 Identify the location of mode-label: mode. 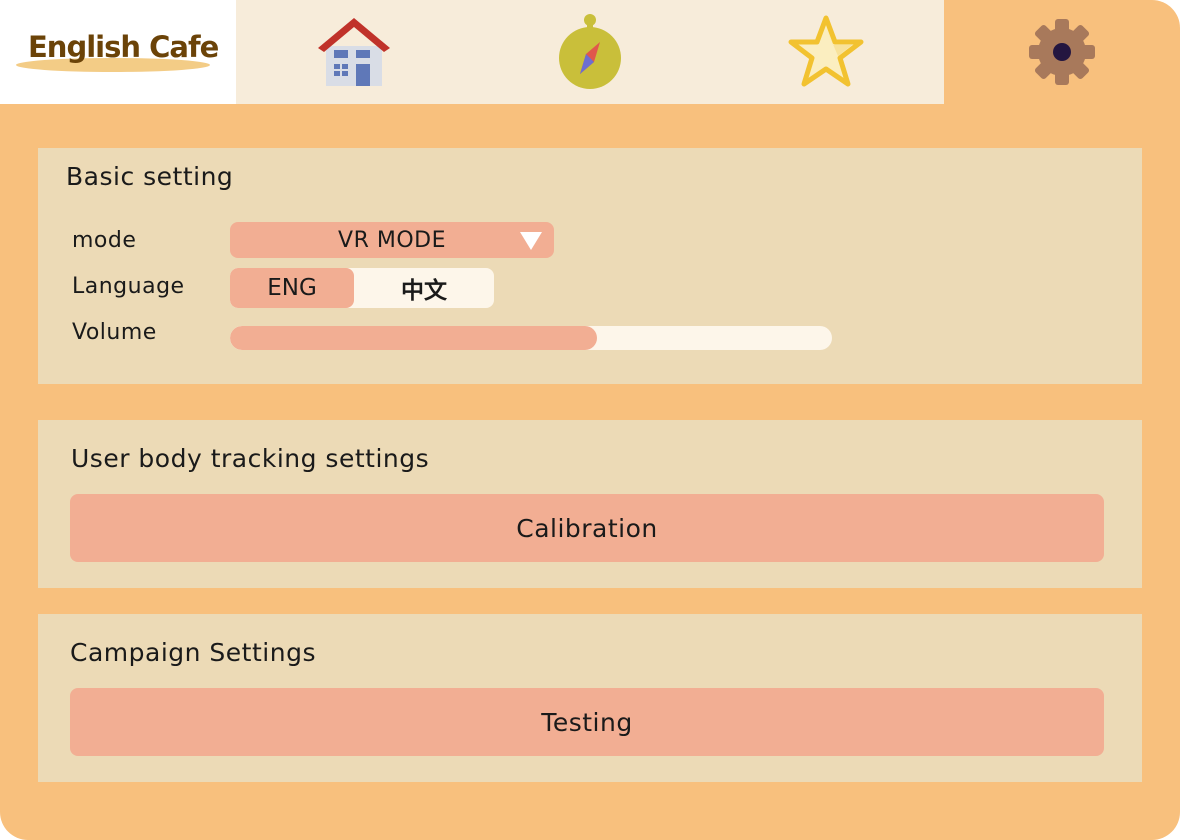
(104, 240).